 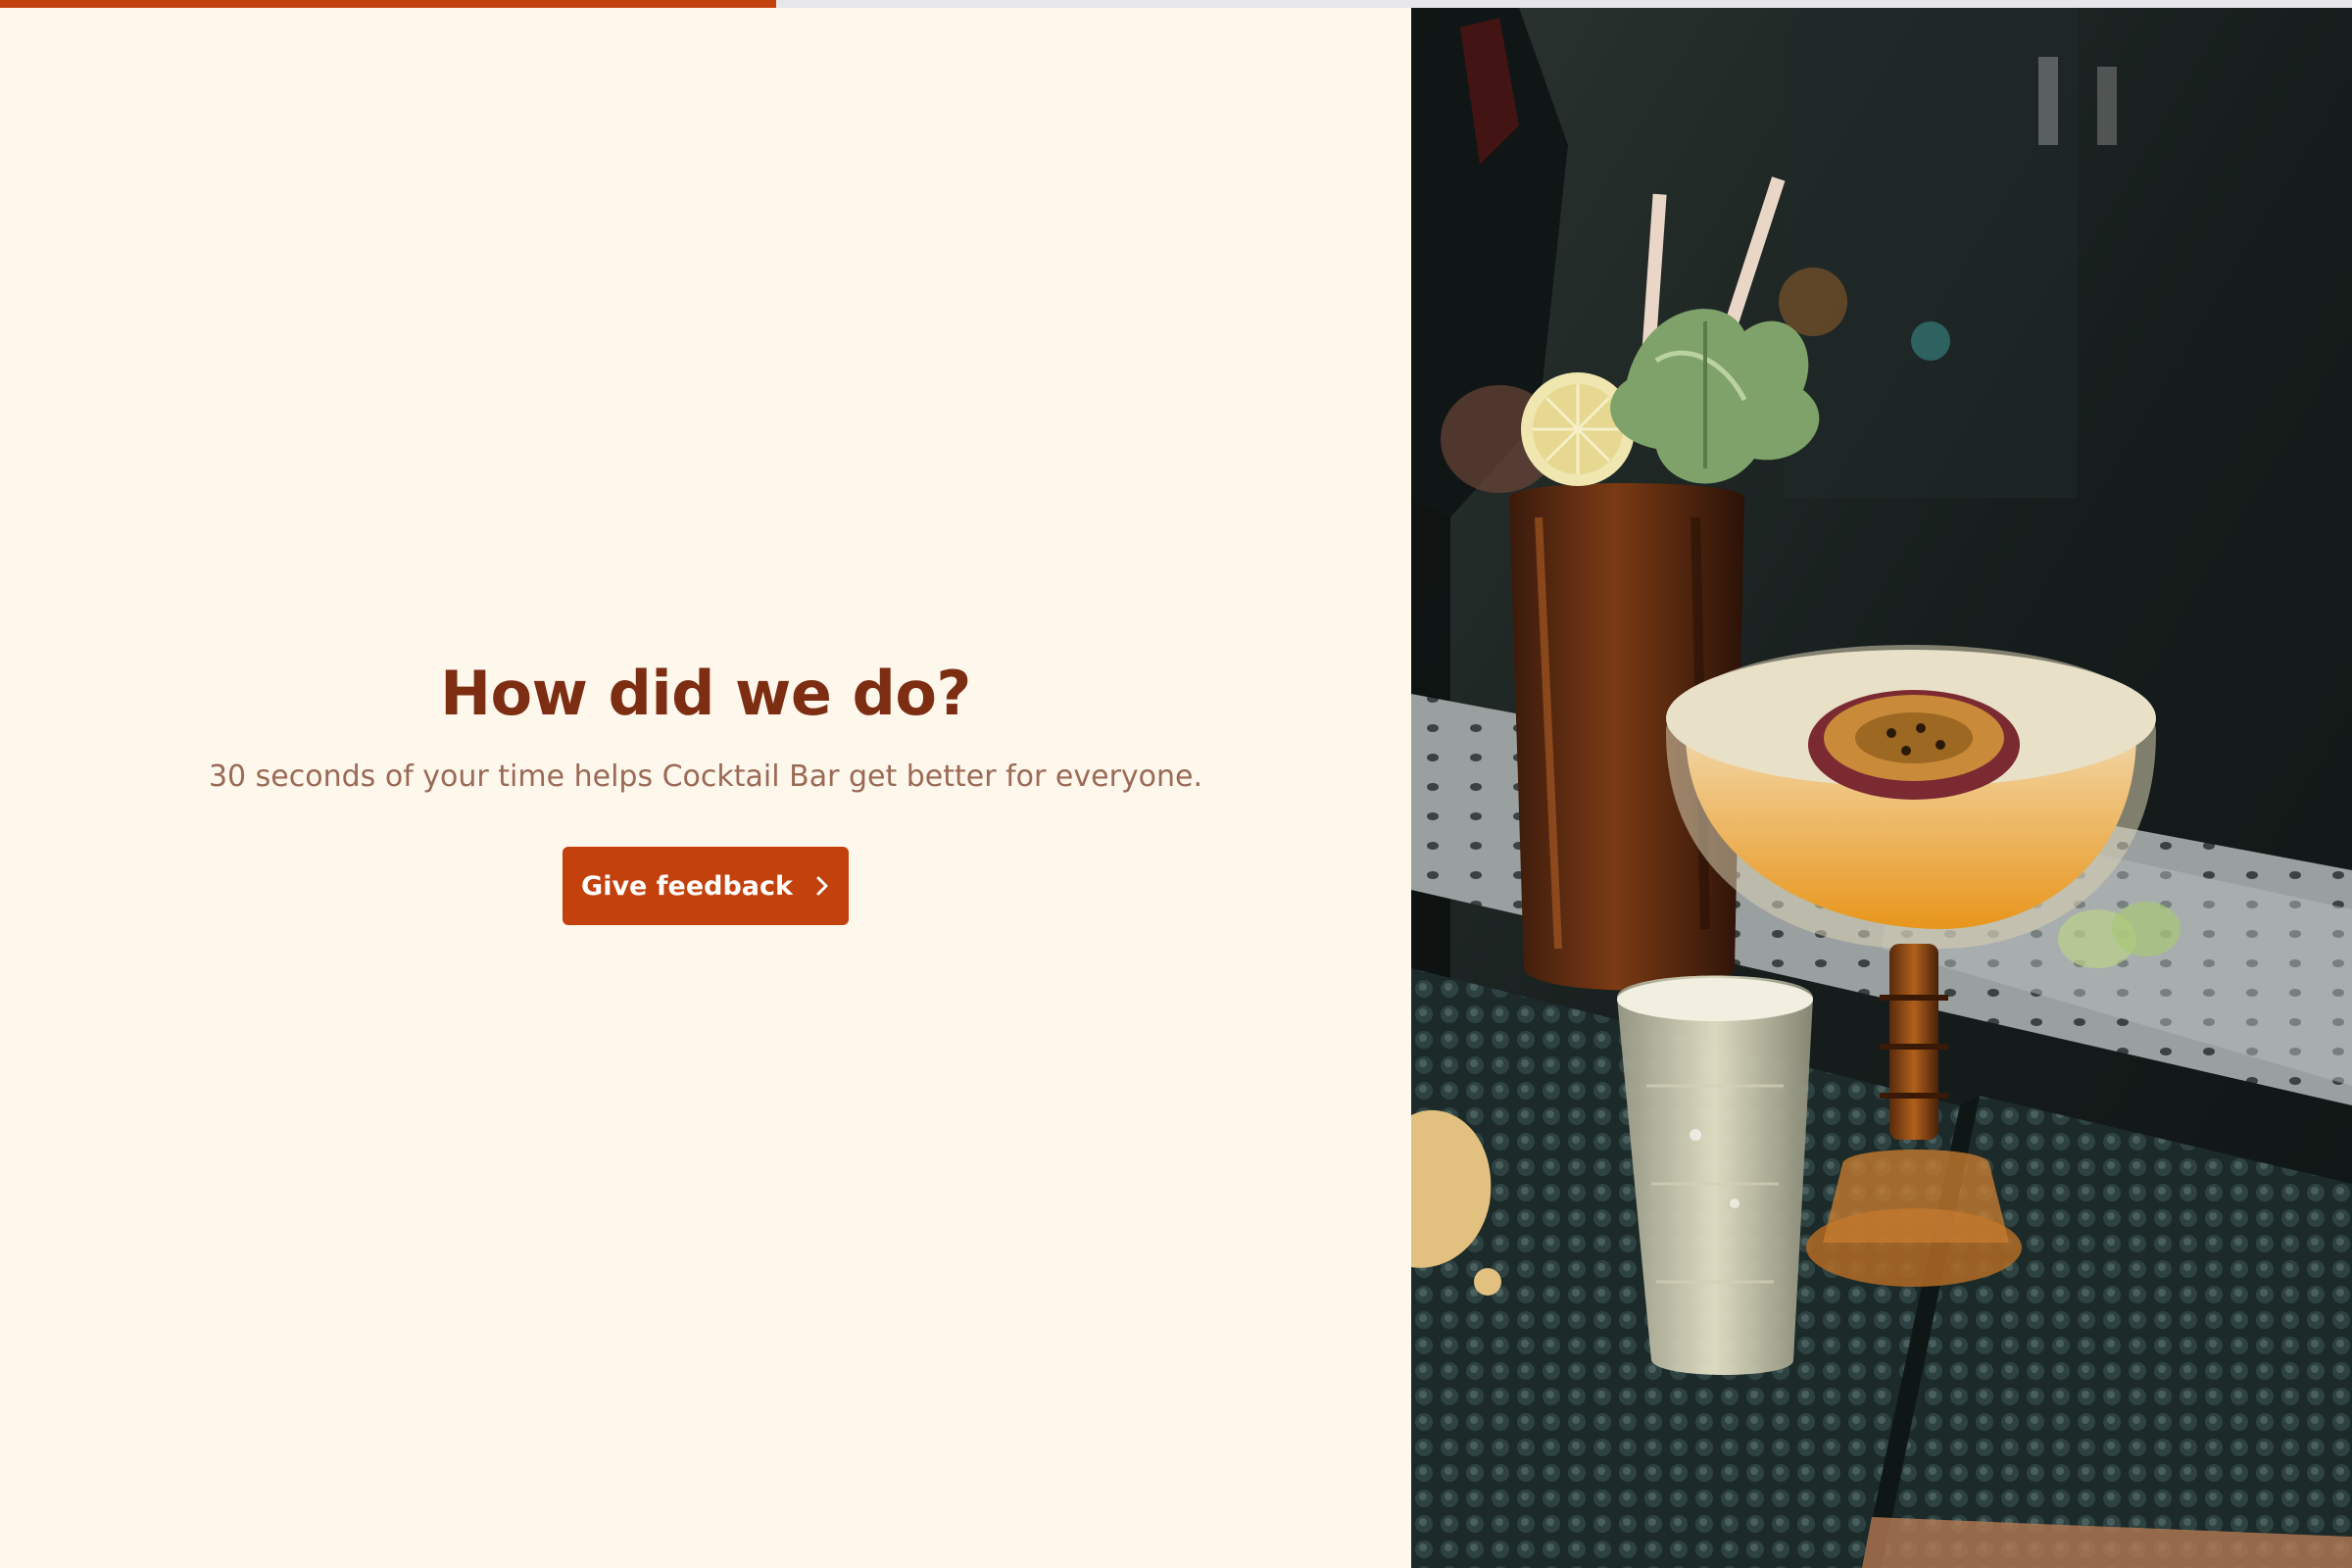 What do you see at coordinates (705, 693) in the screenshot?
I see `page-title: How did we do?` at bounding box center [705, 693].